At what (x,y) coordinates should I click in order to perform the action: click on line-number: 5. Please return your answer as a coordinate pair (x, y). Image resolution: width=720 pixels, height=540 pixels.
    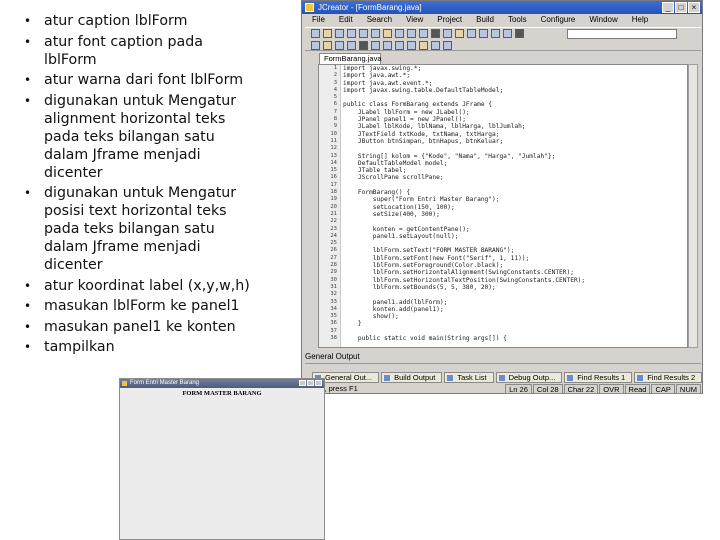
    Looking at the image, I should click on (335, 97).